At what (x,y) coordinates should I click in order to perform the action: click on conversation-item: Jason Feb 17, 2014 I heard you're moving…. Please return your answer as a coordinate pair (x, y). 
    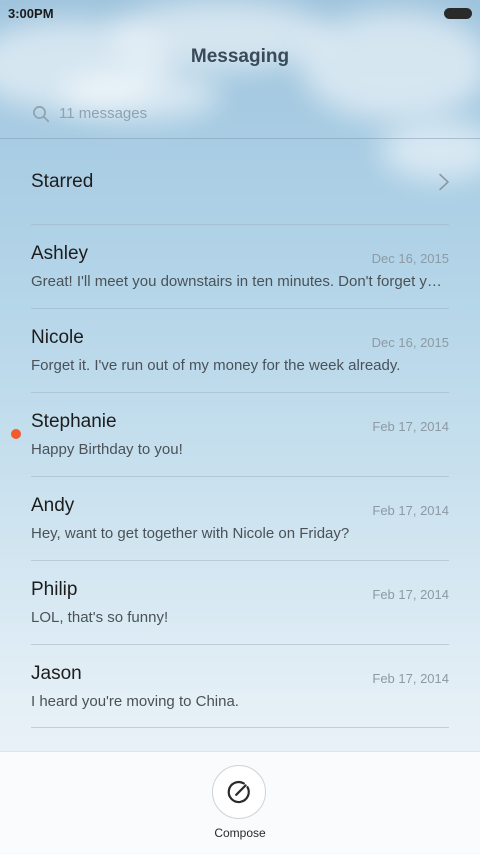
    Looking at the image, I should click on (240, 686).